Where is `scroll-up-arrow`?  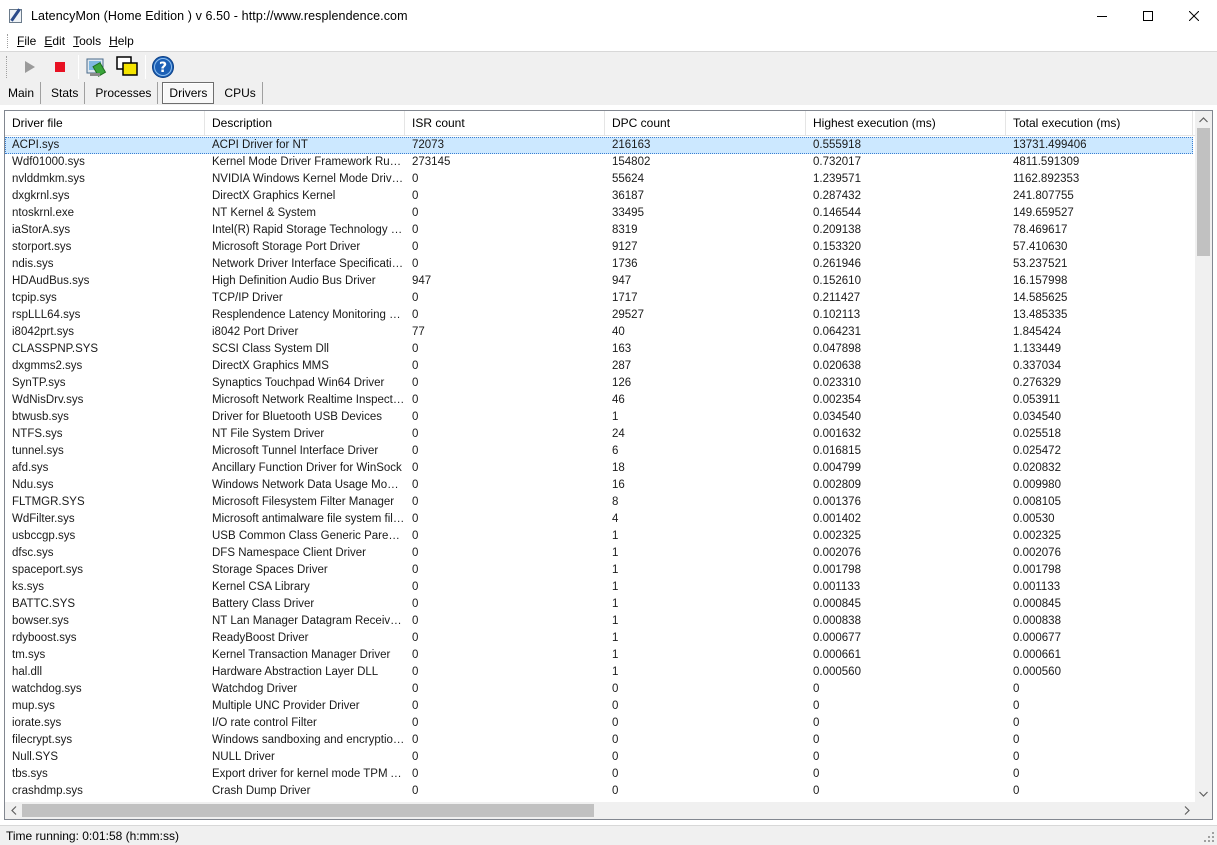 scroll-up-arrow is located at coordinates (1203, 119).